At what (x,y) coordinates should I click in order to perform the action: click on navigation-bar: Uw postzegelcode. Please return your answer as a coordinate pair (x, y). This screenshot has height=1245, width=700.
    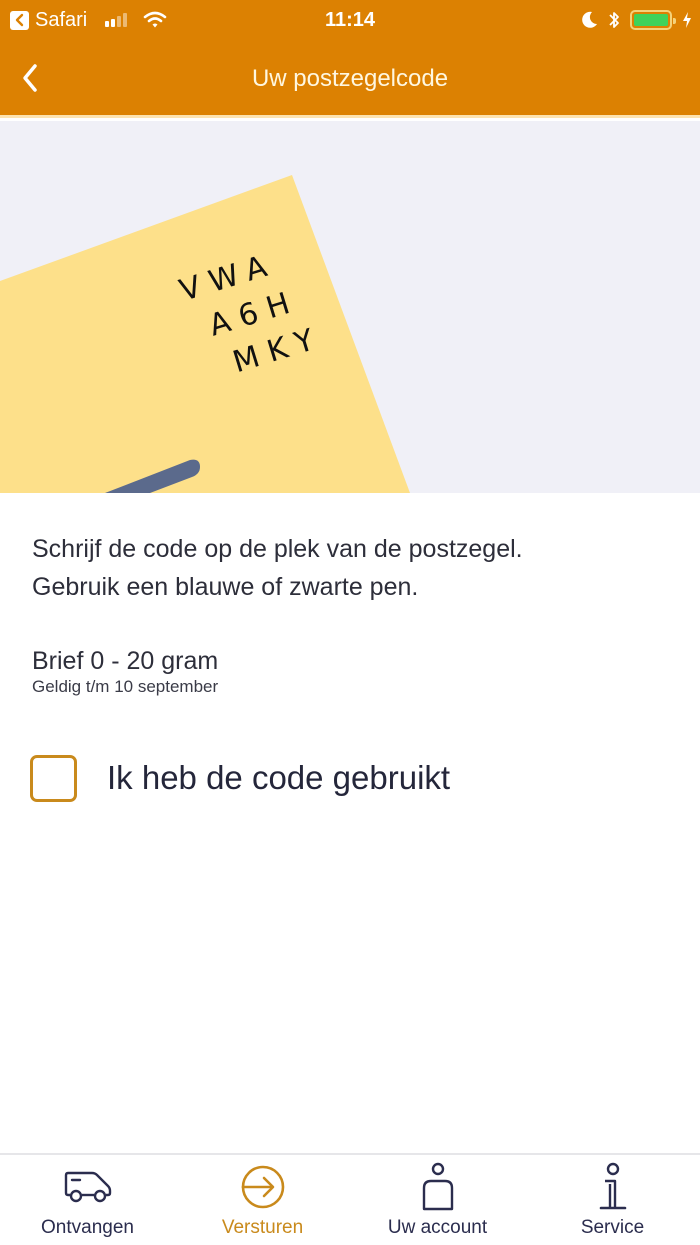
    Looking at the image, I should click on (350, 79).